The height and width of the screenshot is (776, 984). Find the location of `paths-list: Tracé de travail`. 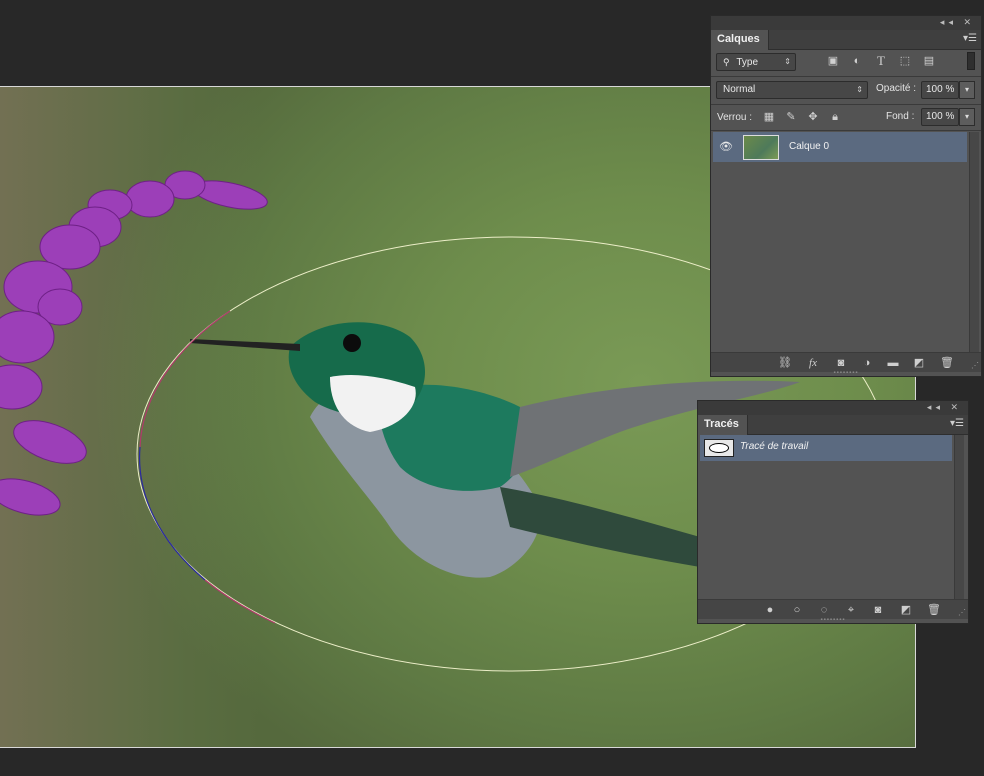

paths-list: Tracé de travail is located at coordinates (826, 517).